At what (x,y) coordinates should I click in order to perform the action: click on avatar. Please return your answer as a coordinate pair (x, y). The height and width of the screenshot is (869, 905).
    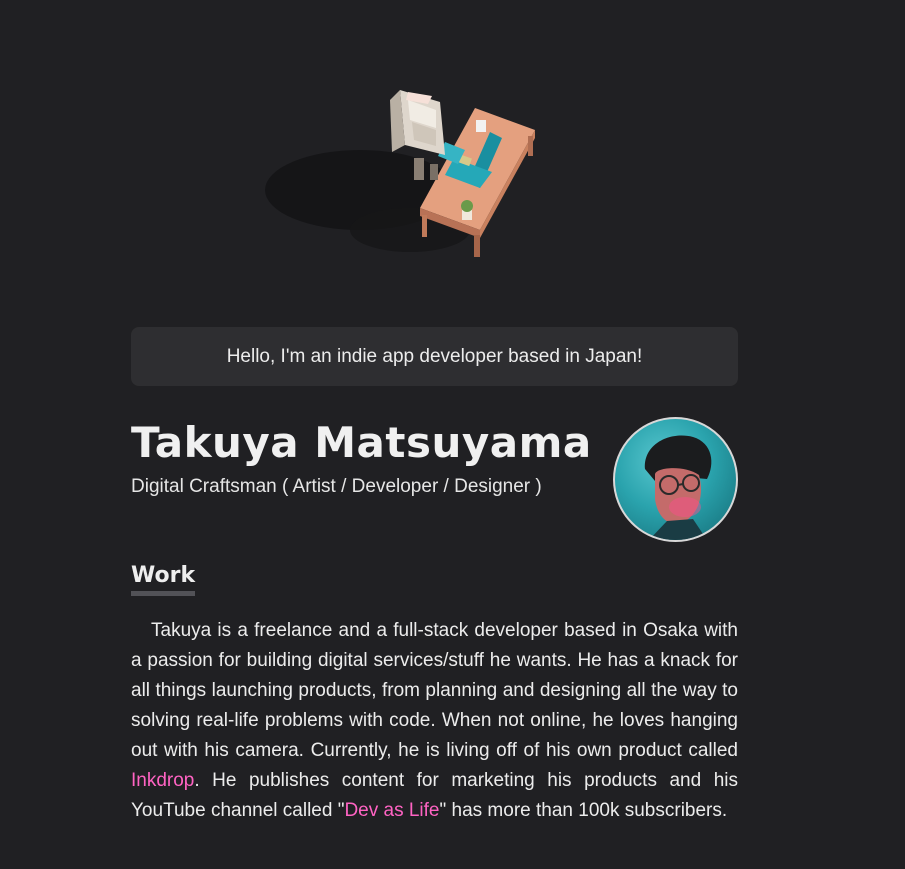
    Looking at the image, I should click on (675, 479).